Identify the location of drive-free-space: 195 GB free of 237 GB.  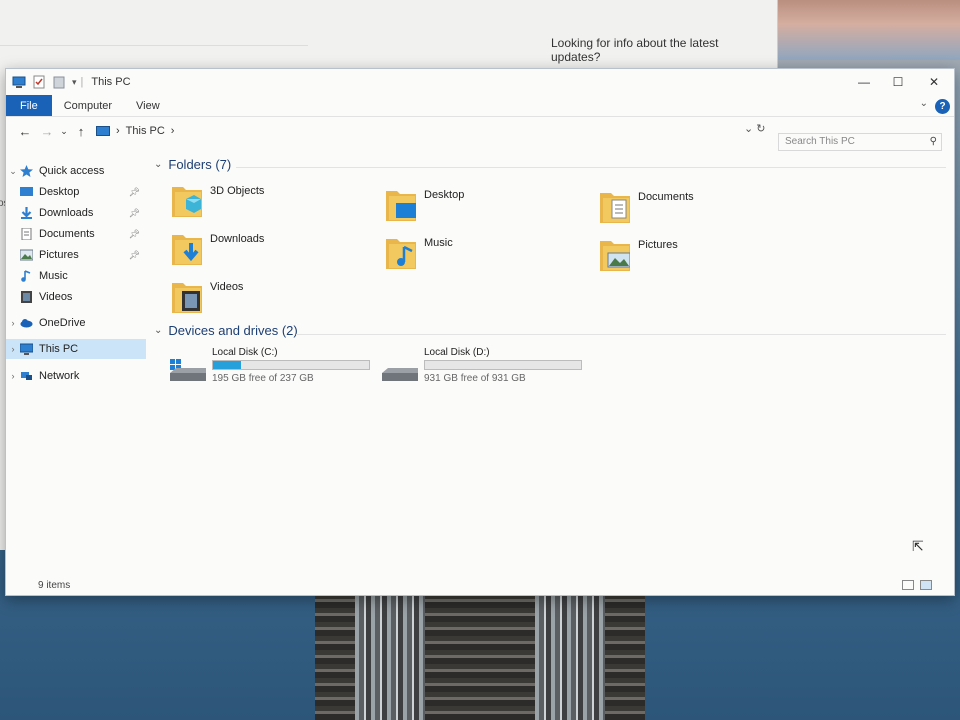
(263, 378).